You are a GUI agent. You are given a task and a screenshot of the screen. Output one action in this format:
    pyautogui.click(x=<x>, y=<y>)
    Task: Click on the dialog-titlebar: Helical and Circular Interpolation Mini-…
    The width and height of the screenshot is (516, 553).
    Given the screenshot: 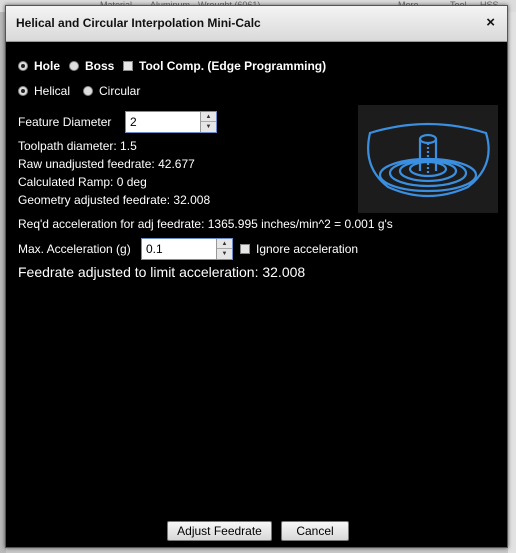 What is the action you would take?
    pyautogui.click(x=256, y=24)
    